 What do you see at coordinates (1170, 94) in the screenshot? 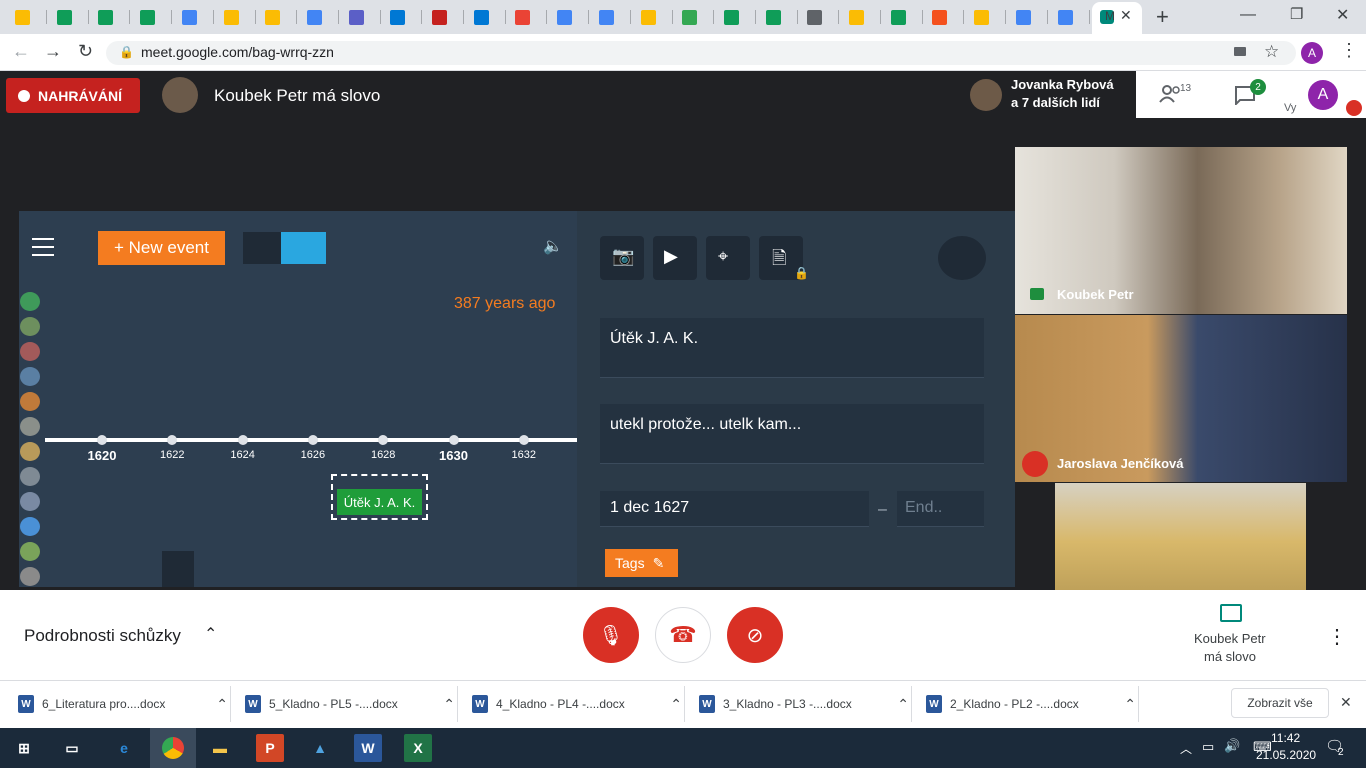
I see `people-icon` at bounding box center [1170, 94].